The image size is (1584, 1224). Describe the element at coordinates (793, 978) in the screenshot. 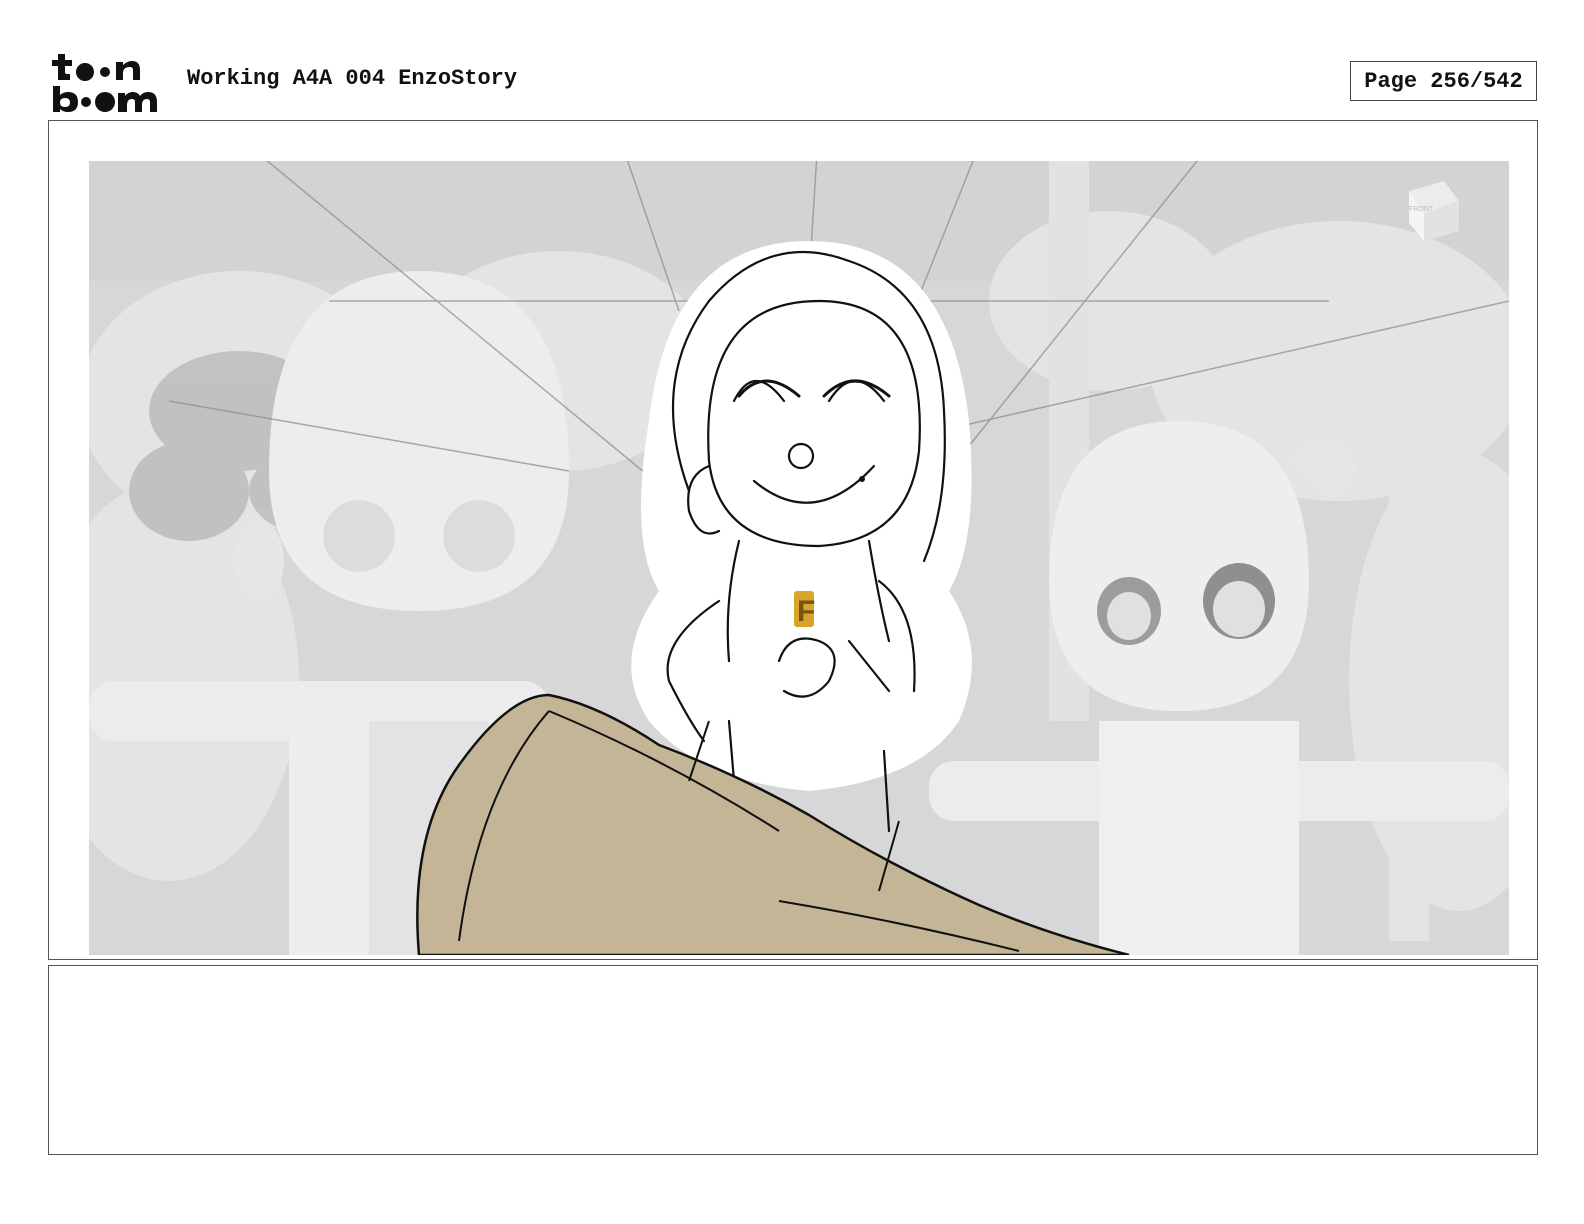

I see `panel-notes-text` at that location.